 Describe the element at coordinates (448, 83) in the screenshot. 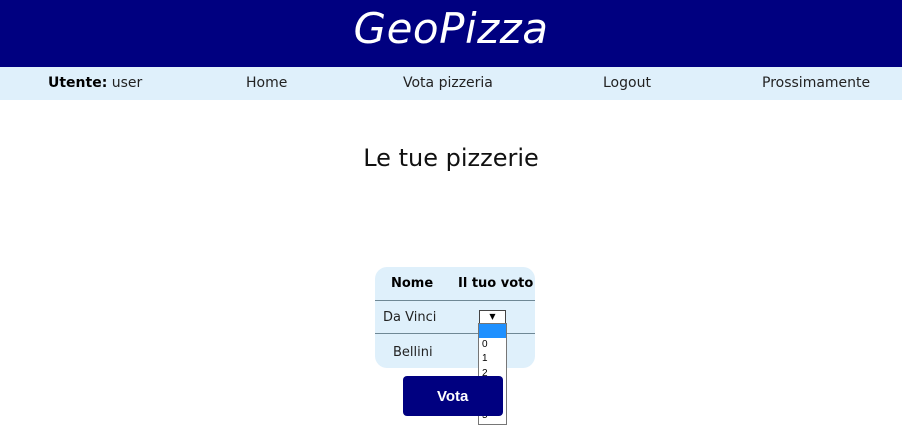

I see `nav-vote-link: Vota pizzeria` at that location.